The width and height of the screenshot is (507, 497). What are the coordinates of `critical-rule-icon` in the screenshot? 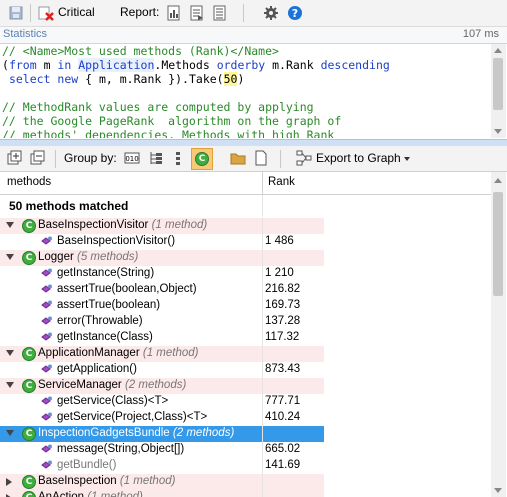 It's located at (46, 13).